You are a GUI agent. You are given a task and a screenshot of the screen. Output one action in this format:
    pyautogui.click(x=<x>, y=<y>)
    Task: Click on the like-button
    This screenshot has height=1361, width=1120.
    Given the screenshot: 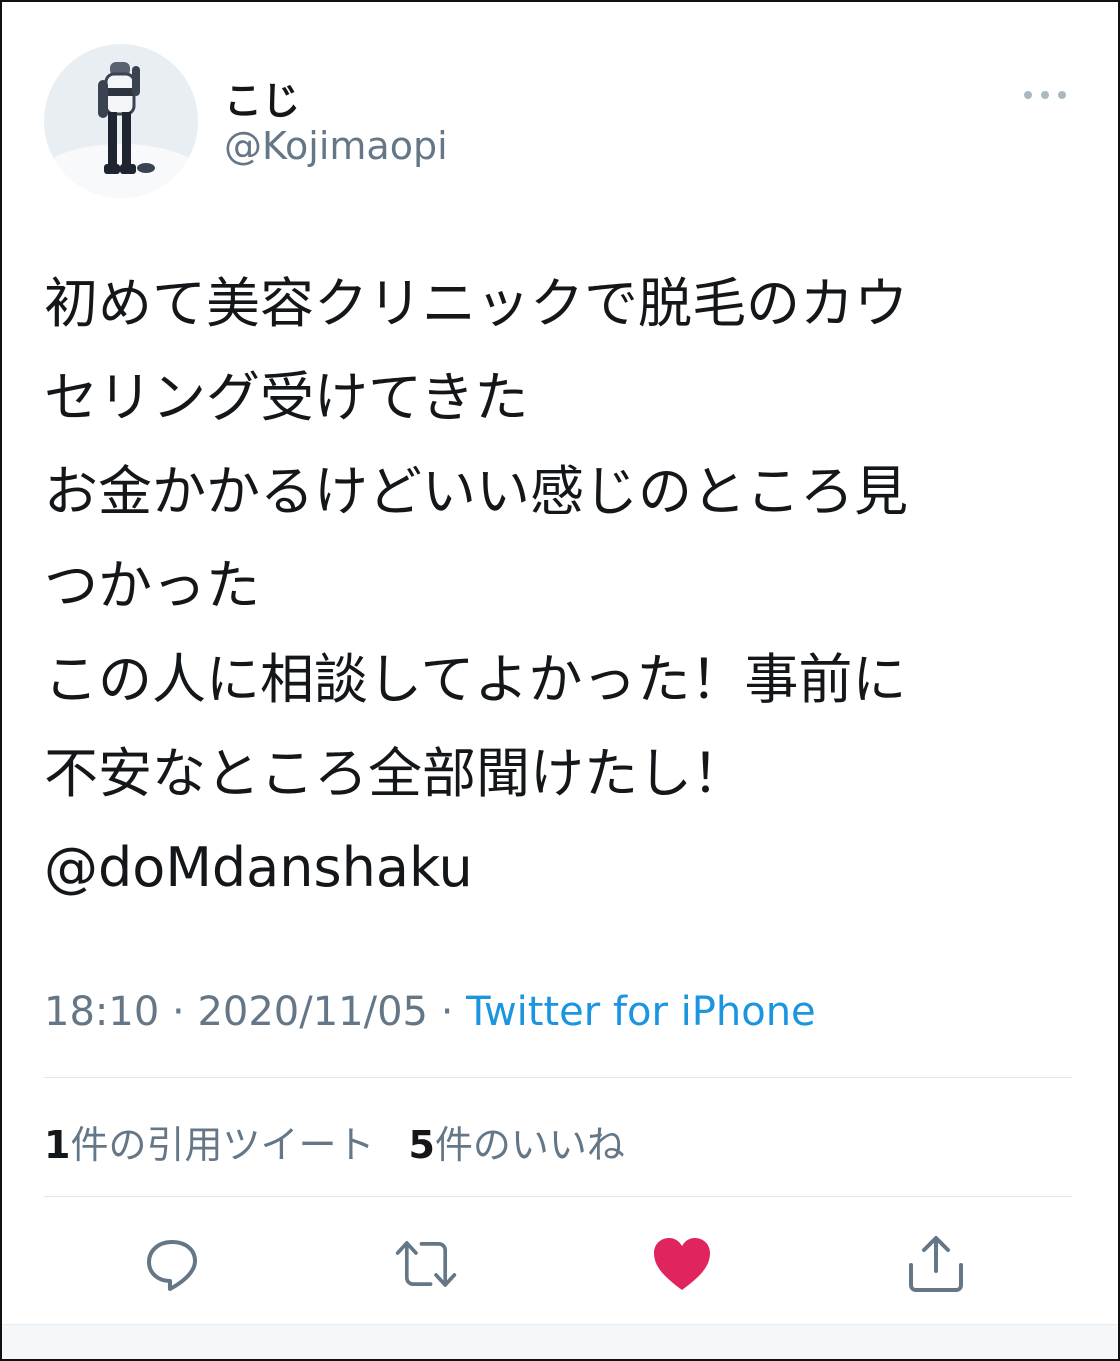 What is the action you would take?
    pyautogui.click(x=682, y=1264)
    